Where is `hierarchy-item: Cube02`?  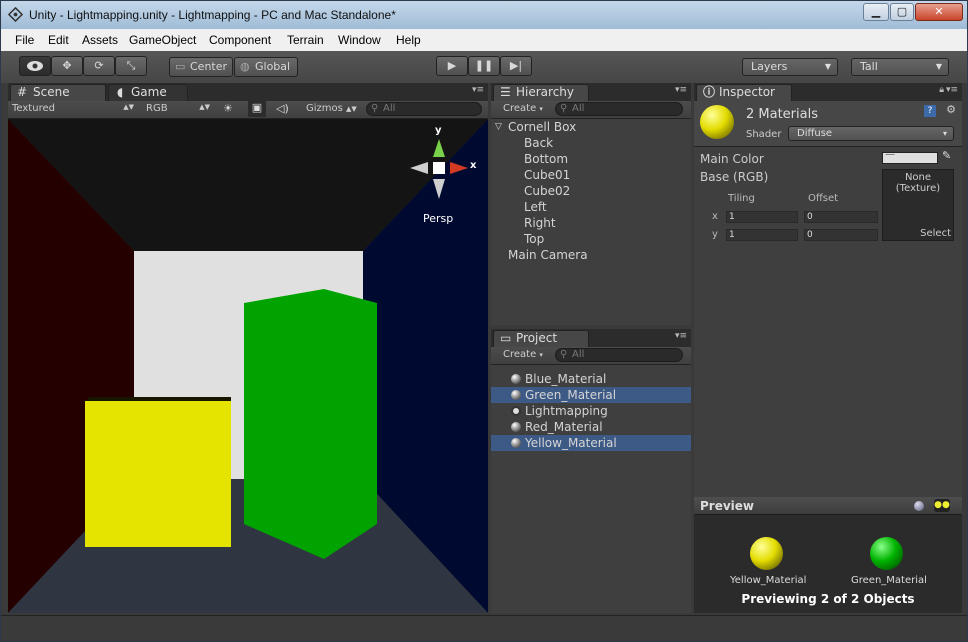
hierarchy-item: Cube02 is located at coordinates (591, 191).